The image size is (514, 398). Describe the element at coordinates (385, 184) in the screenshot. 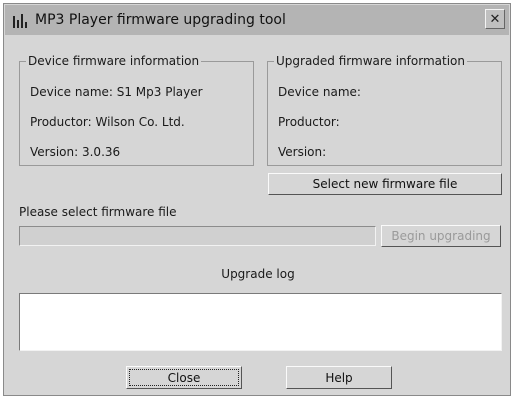

I see `select-firmware-button: Select new firmware file` at that location.